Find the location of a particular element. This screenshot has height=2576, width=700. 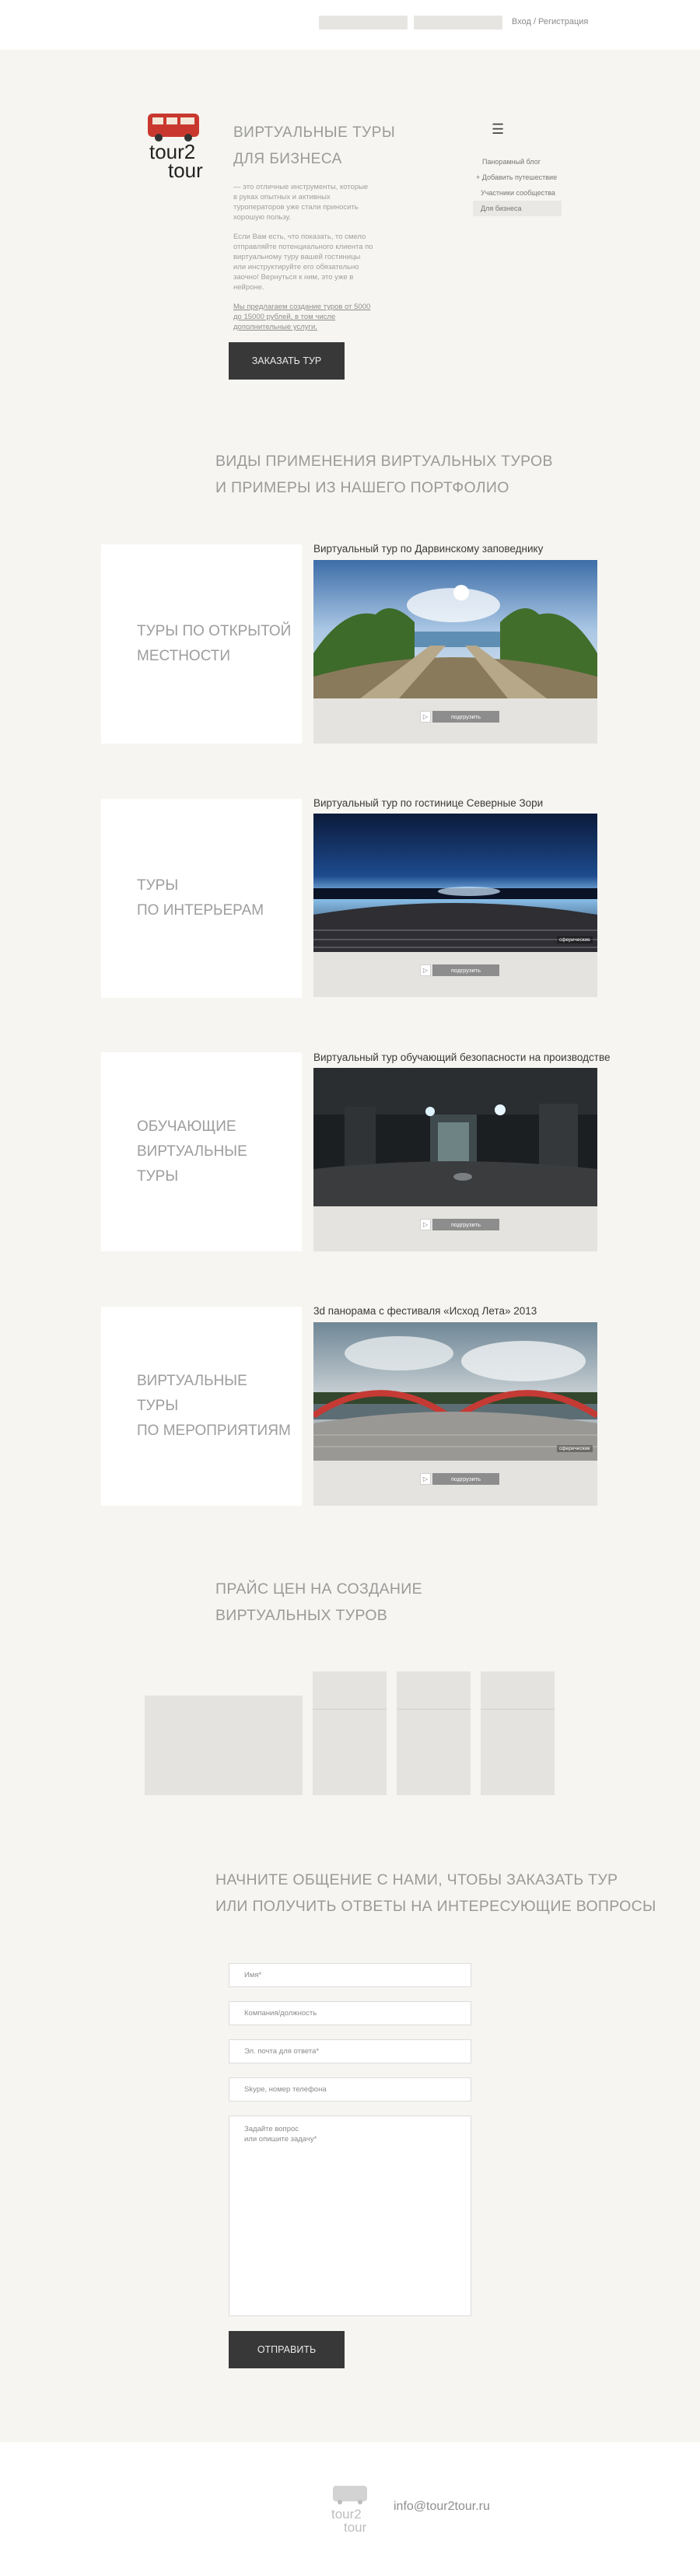

category-label-line: по интерьерам is located at coordinates (200, 911).